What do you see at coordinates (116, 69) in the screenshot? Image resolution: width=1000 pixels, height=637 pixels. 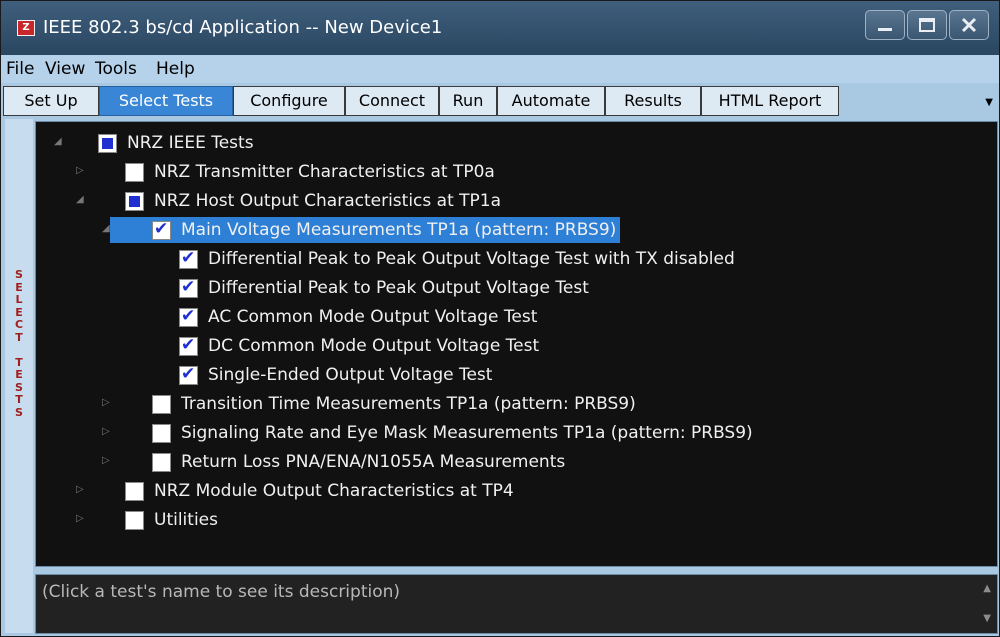 I see `menu-tools: Tools` at bounding box center [116, 69].